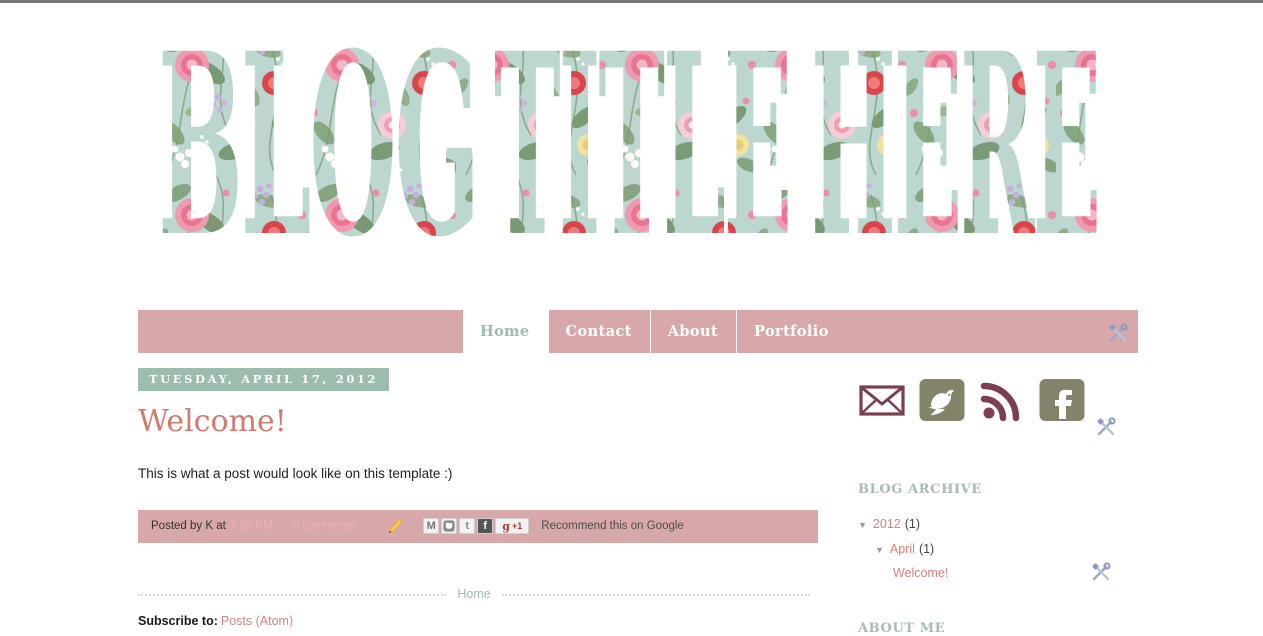 The image size is (1263, 636). What do you see at coordinates (1062, 400) in the screenshot?
I see `facebook-icon` at bounding box center [1062, 400].